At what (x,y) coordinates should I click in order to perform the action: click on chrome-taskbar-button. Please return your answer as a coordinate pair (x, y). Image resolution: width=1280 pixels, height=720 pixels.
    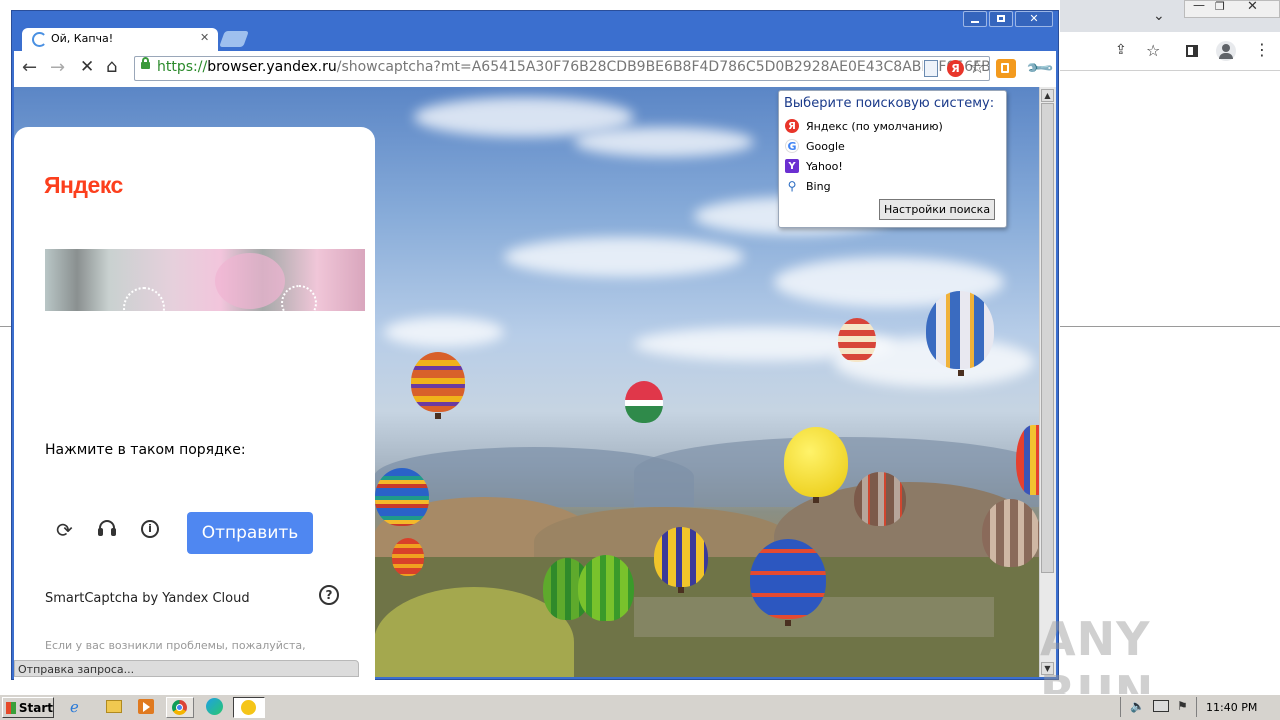
    Looking at the image, I should click on (180, 707).